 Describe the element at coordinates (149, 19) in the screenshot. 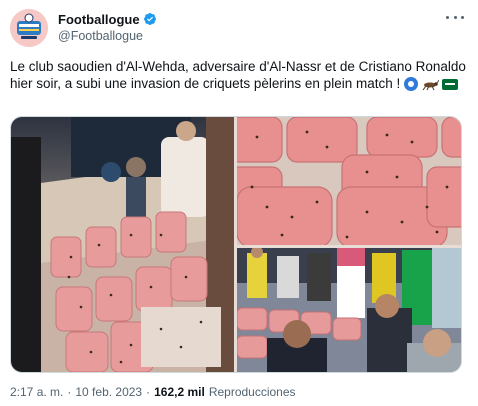

I see `verified-badge-icon` at that location.